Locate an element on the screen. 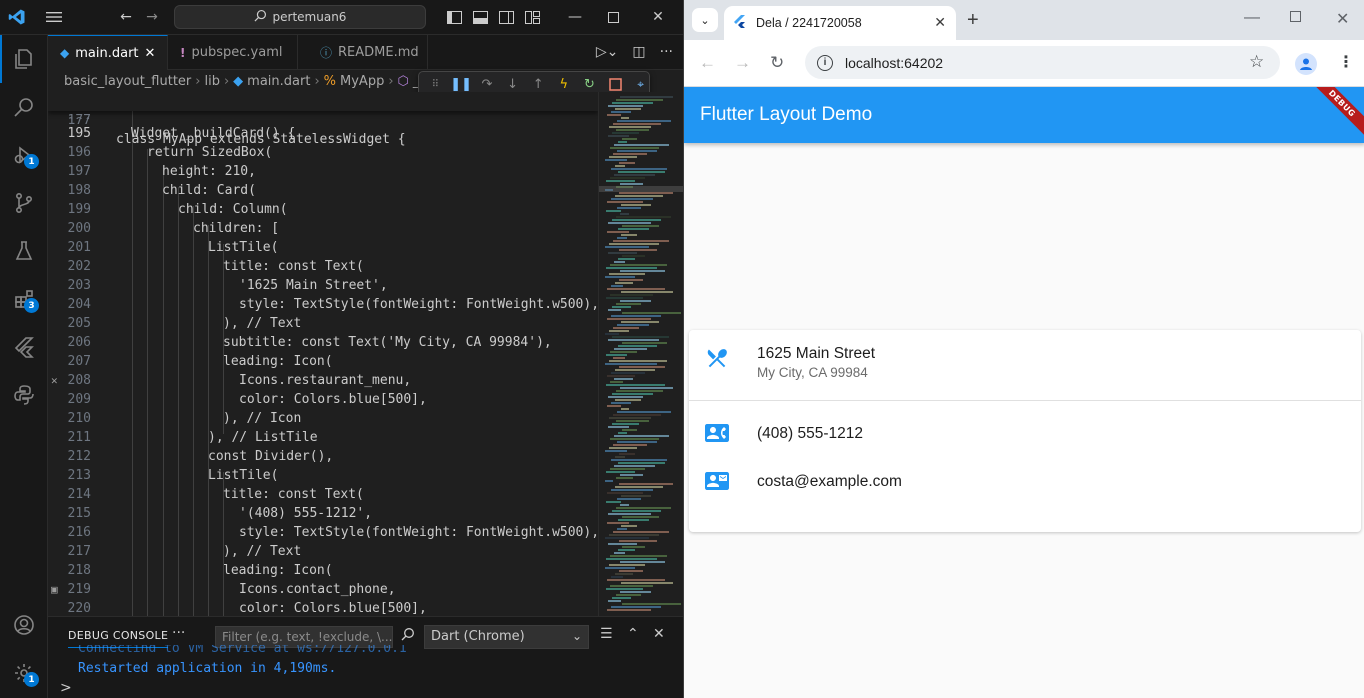 The image size is (1364, 698). list-tile-address: 1625 Main Street My City, CA 99984 is located at coordinates (1025, 365).